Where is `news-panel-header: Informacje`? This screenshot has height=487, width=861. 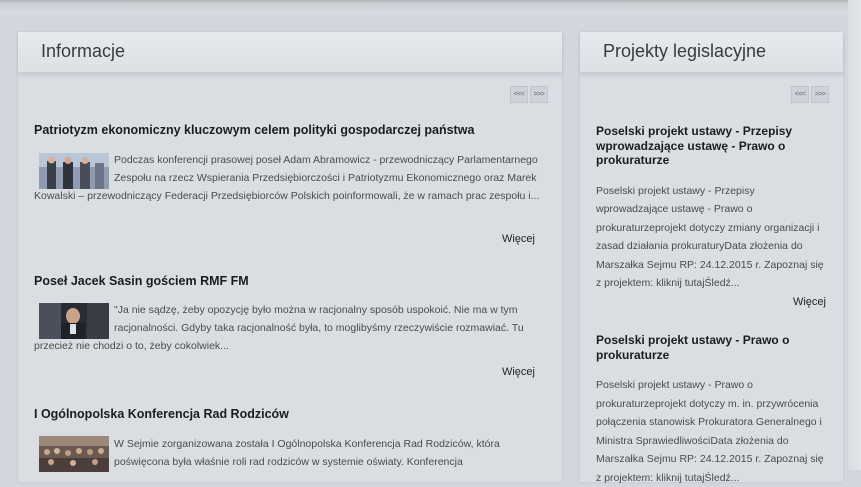
news-panel-header: Informacje is located at coordinates (290, 52).